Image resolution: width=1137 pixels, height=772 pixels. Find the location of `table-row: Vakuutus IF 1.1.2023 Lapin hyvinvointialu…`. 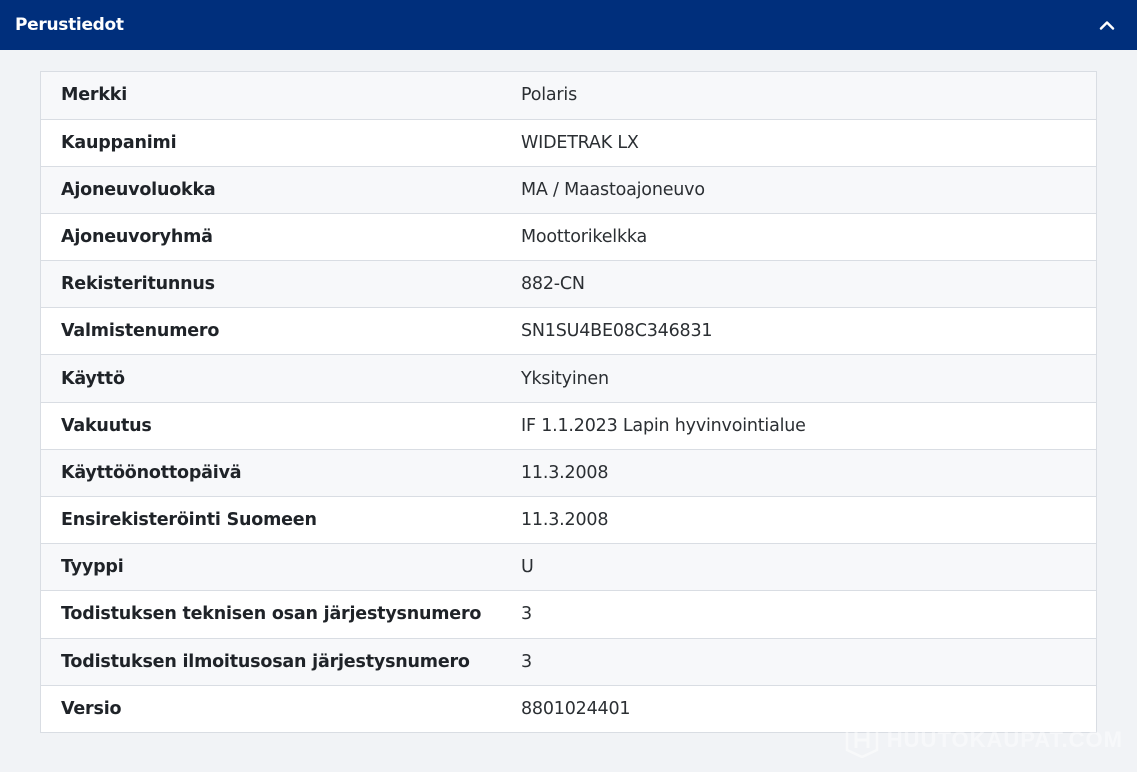

table-row: Vakuutus IF 1.1.2023 Lapin hyvinvointialu… is located at coordinates (568, 425).